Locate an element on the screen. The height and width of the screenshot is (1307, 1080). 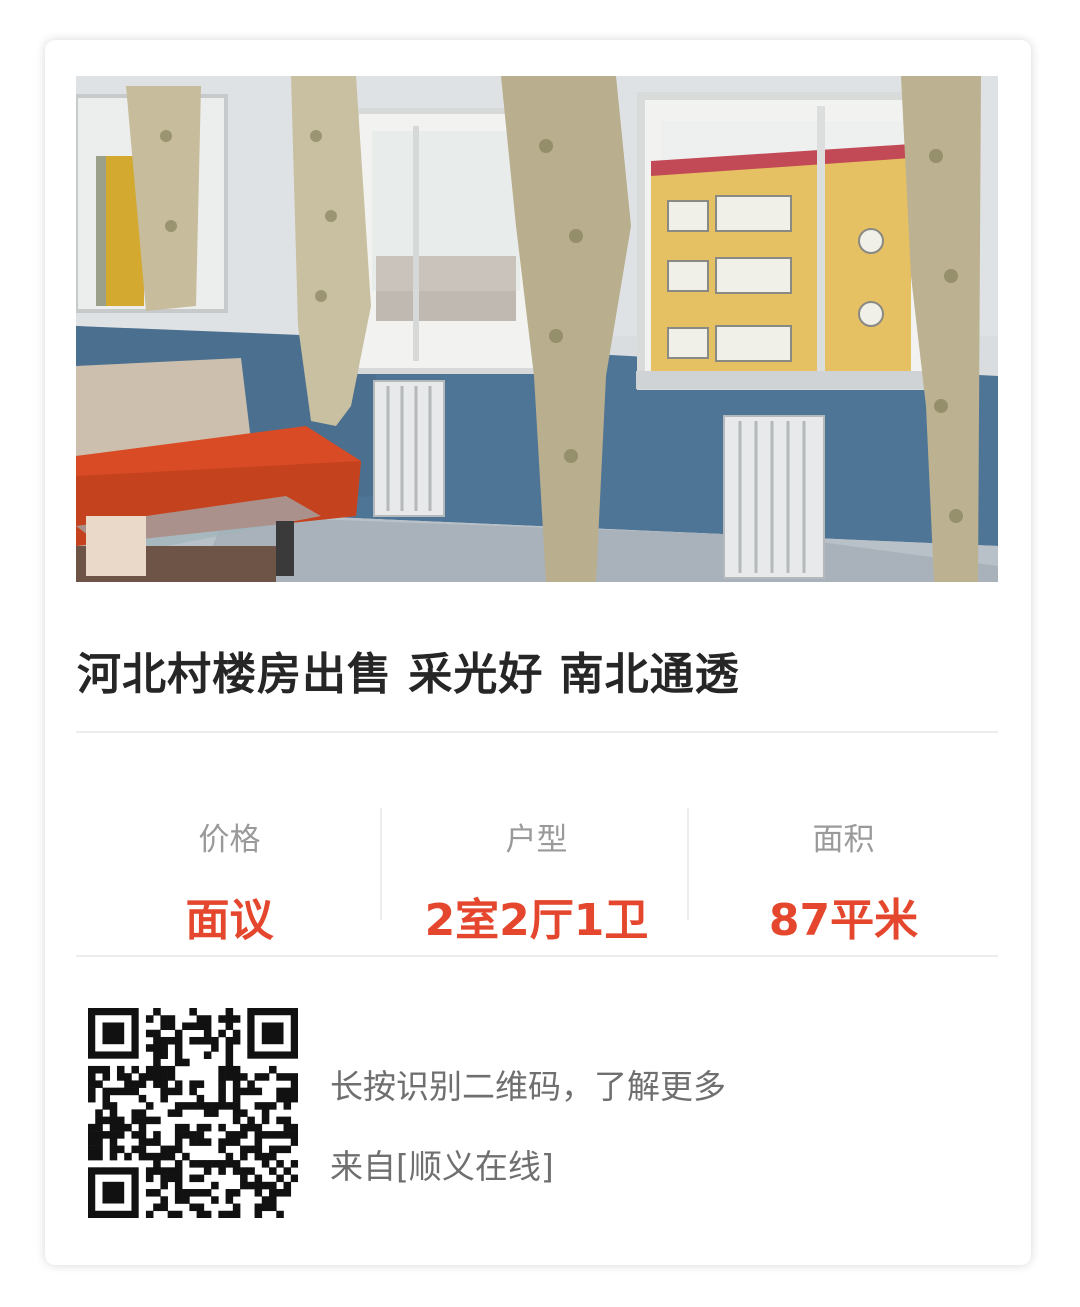
stats-row: 价格 面议 户型 2室2厅1卫 面积 87平米 is located at coordinates (537, 863).